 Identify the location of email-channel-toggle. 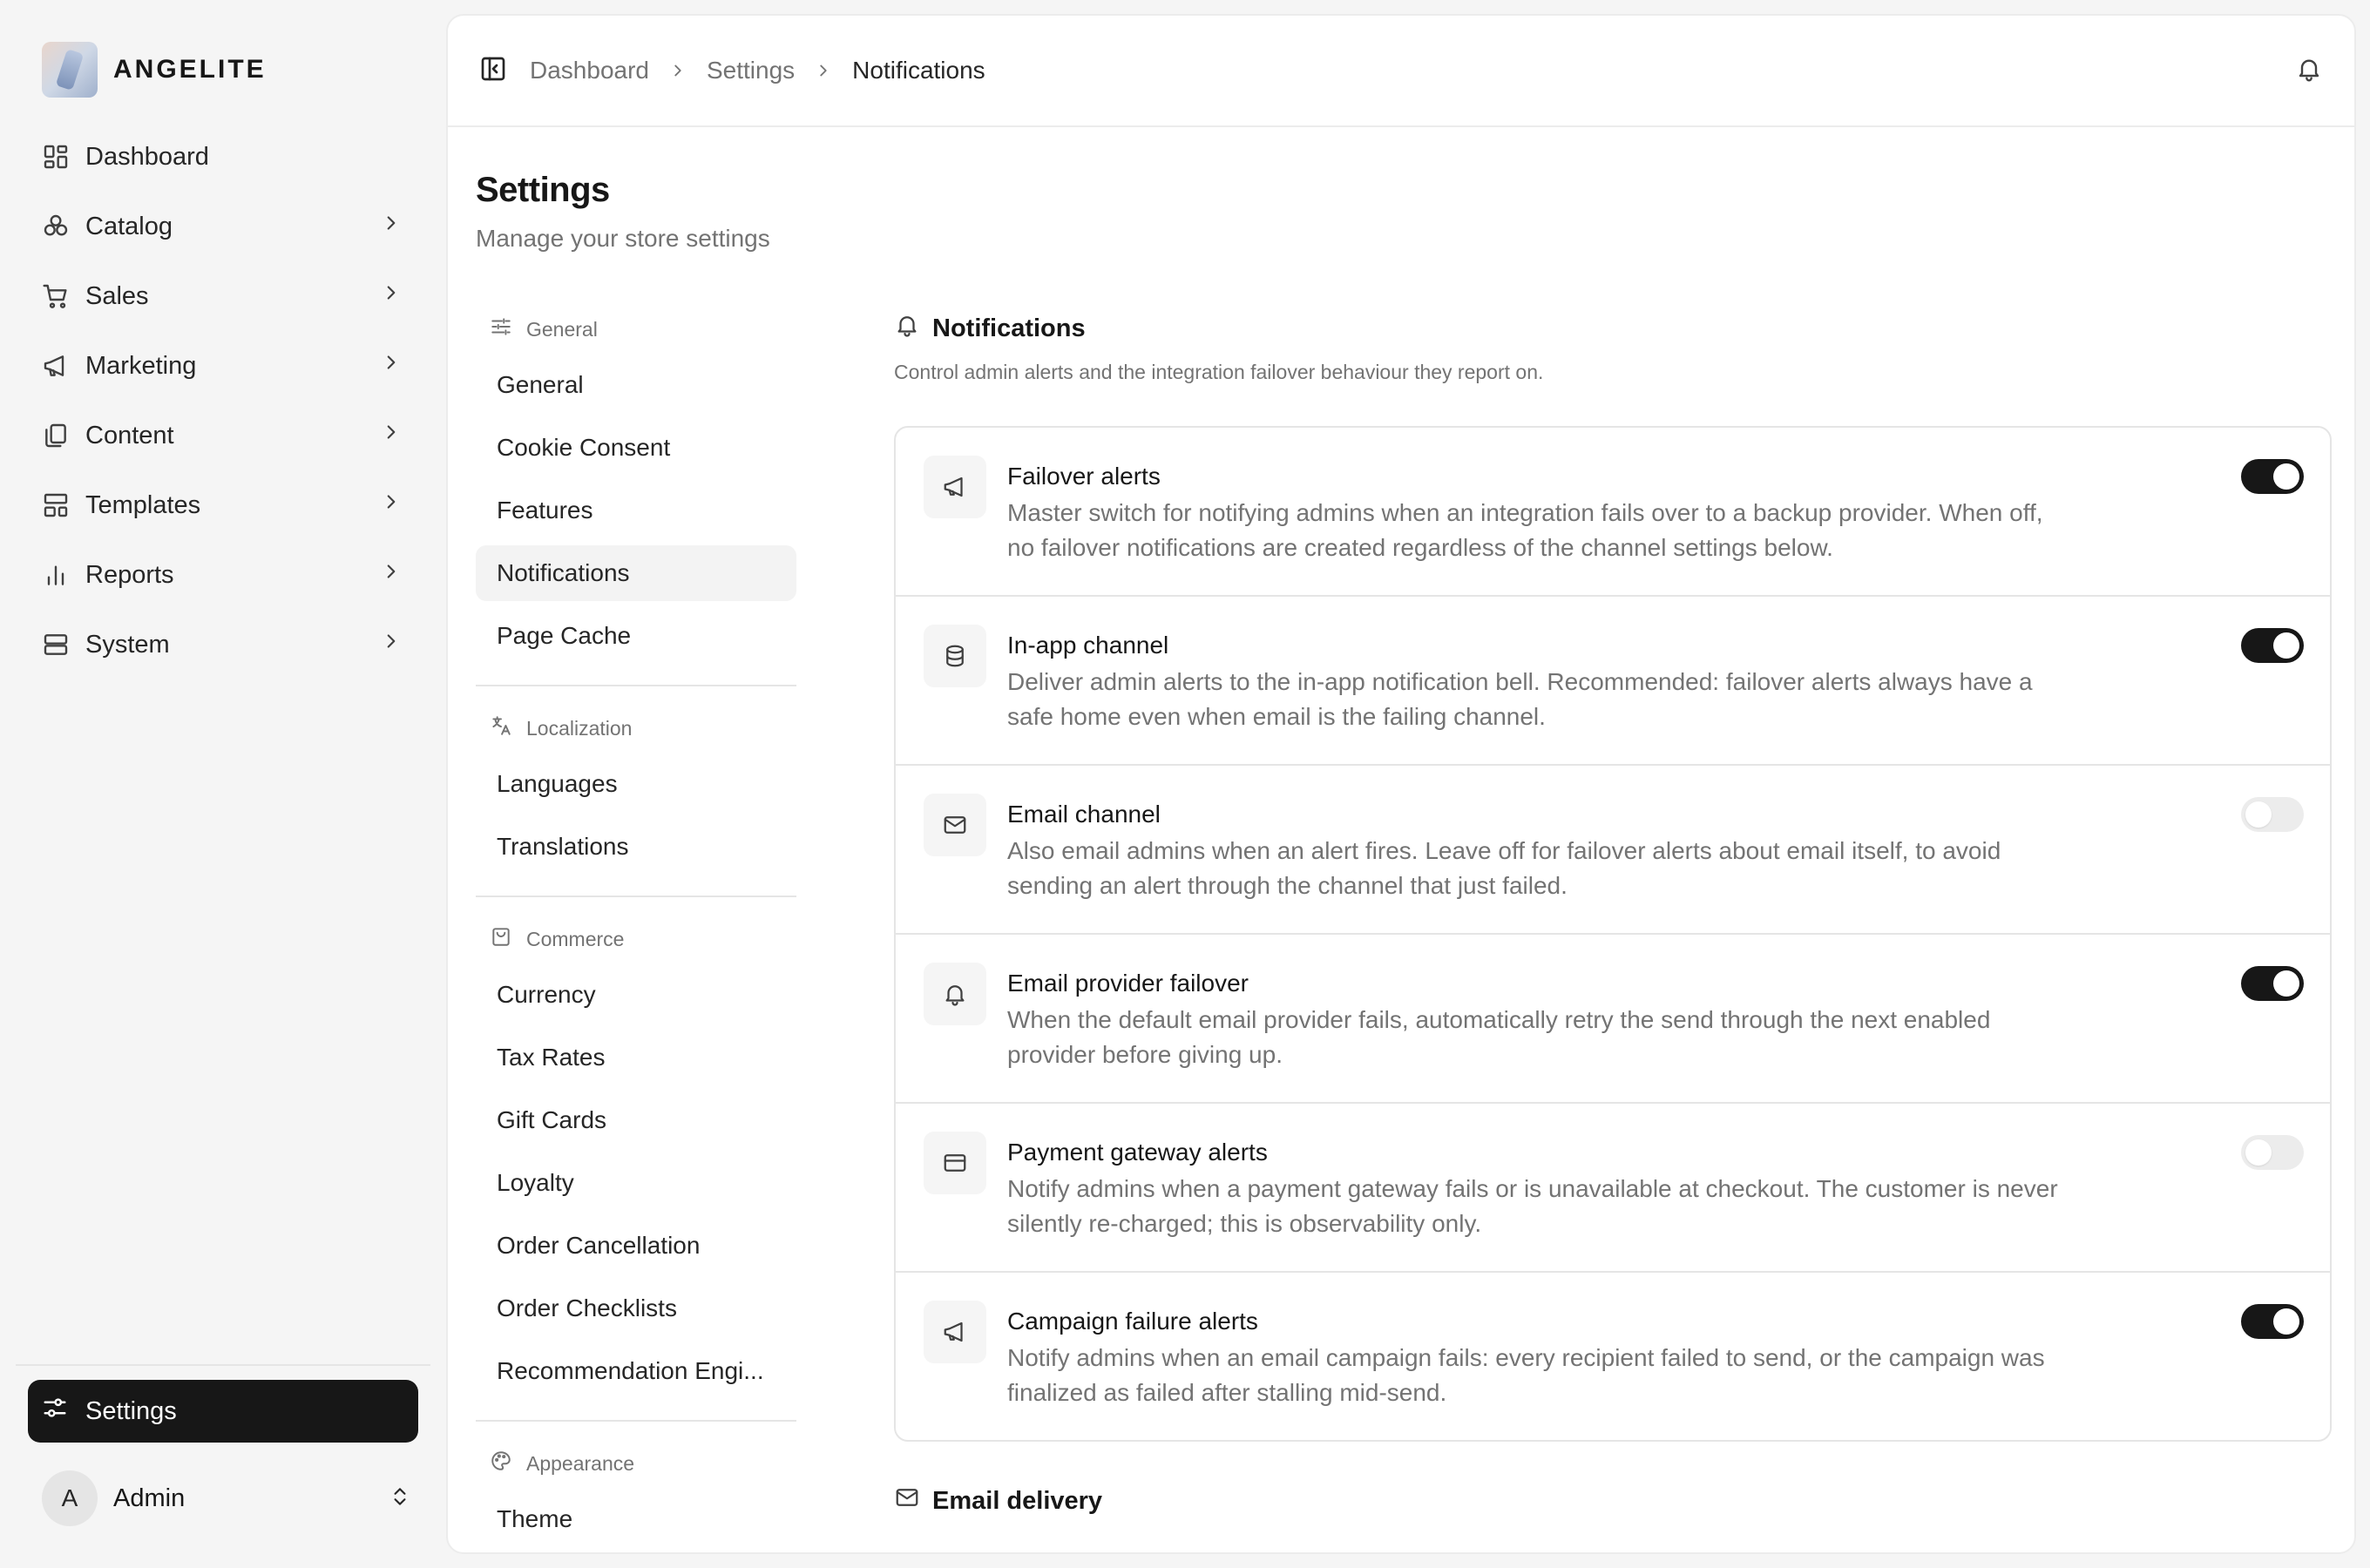
(2272, 815).